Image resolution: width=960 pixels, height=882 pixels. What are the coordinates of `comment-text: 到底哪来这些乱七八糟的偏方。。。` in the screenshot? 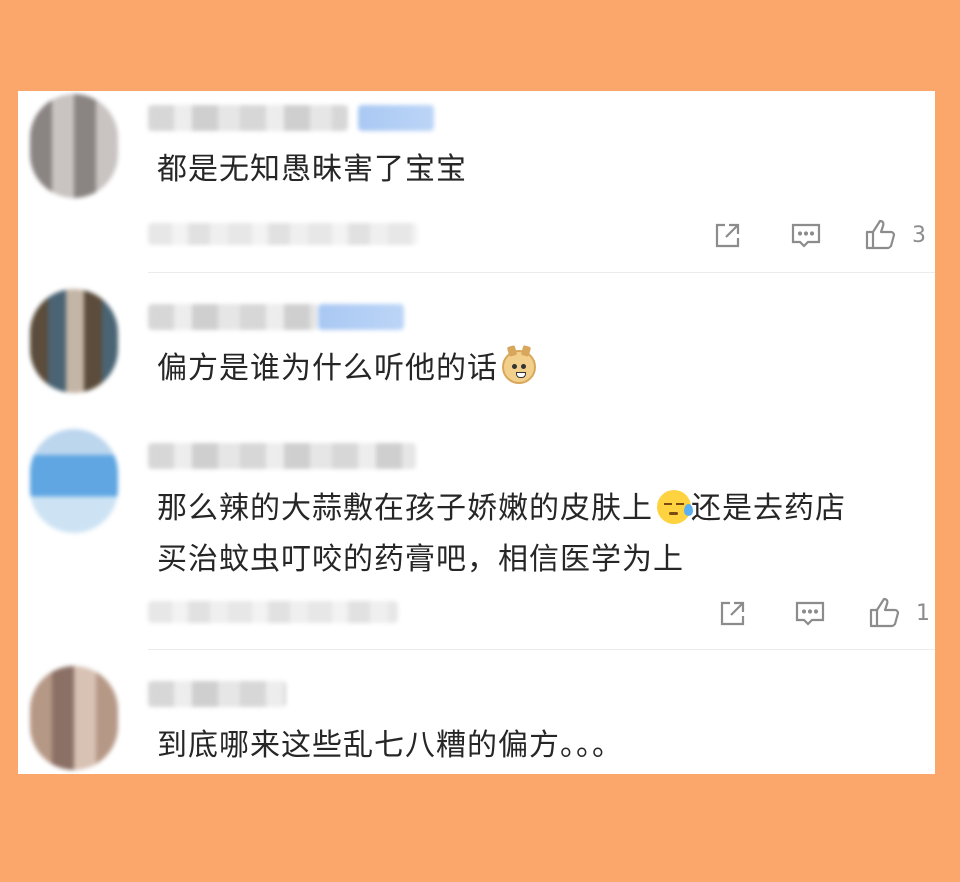 It's located at (390, 745).